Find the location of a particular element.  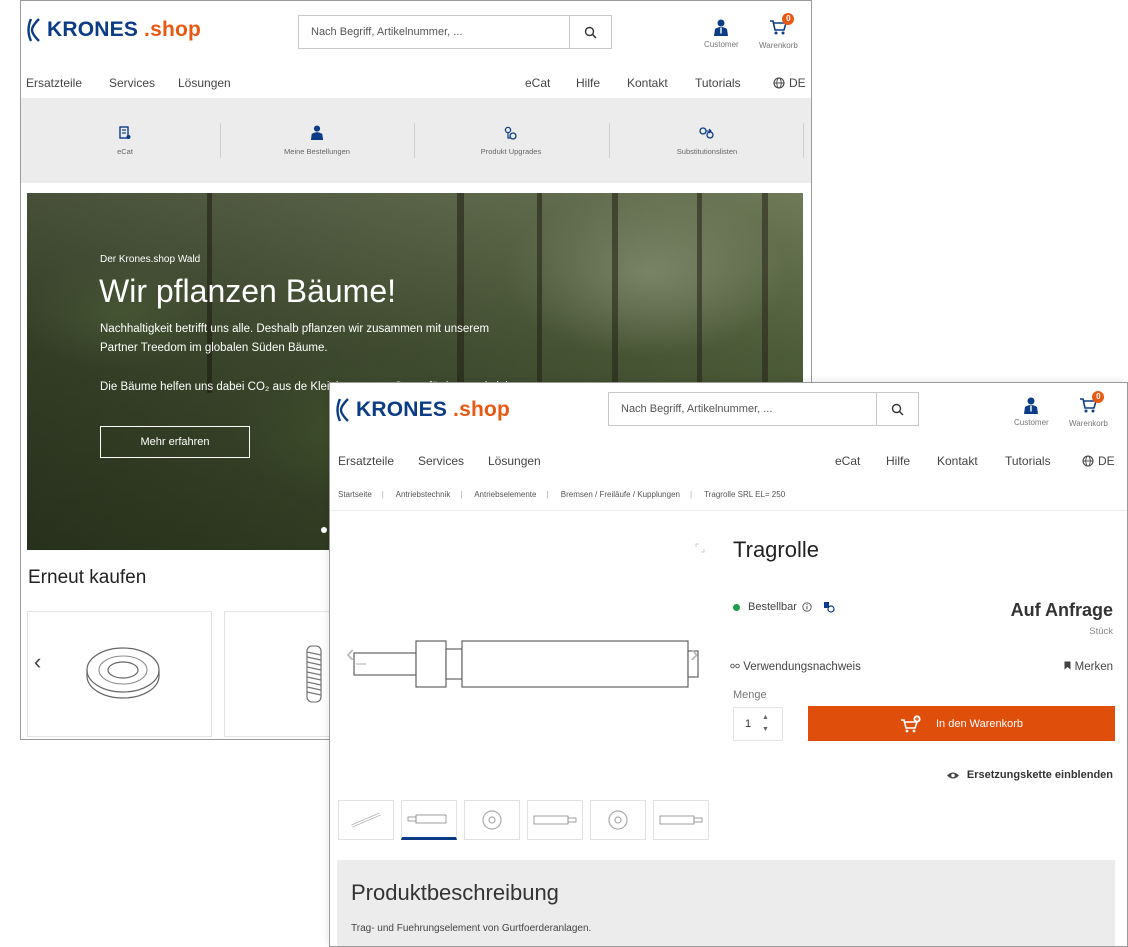

quantity-value: 1 is located at coordinates (748, 724).